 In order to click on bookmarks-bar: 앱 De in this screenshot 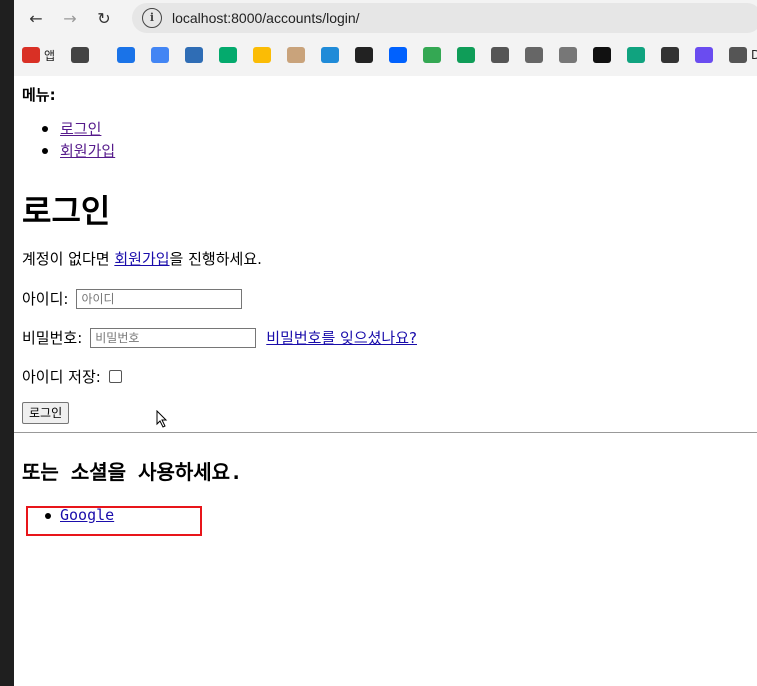, I will do `click(385, 55)`.